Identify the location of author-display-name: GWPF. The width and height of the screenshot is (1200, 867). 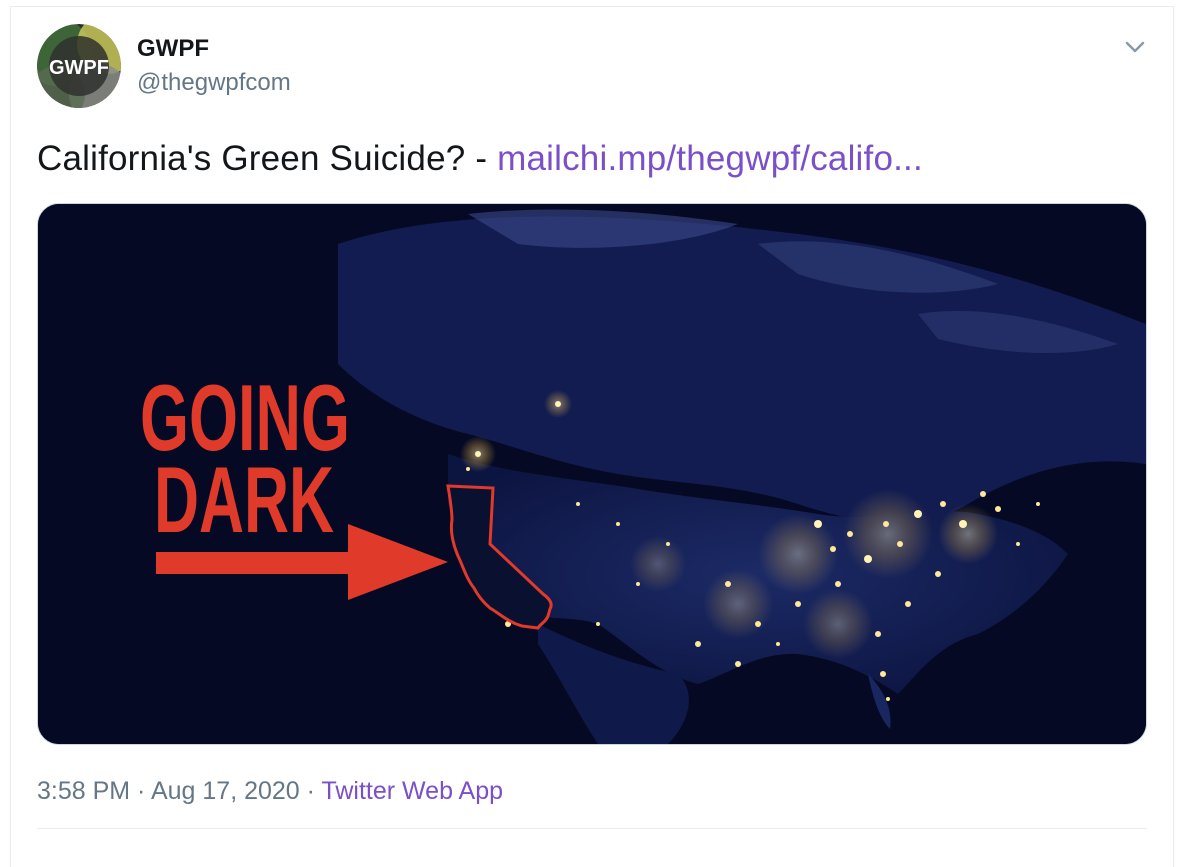
(173, 49).